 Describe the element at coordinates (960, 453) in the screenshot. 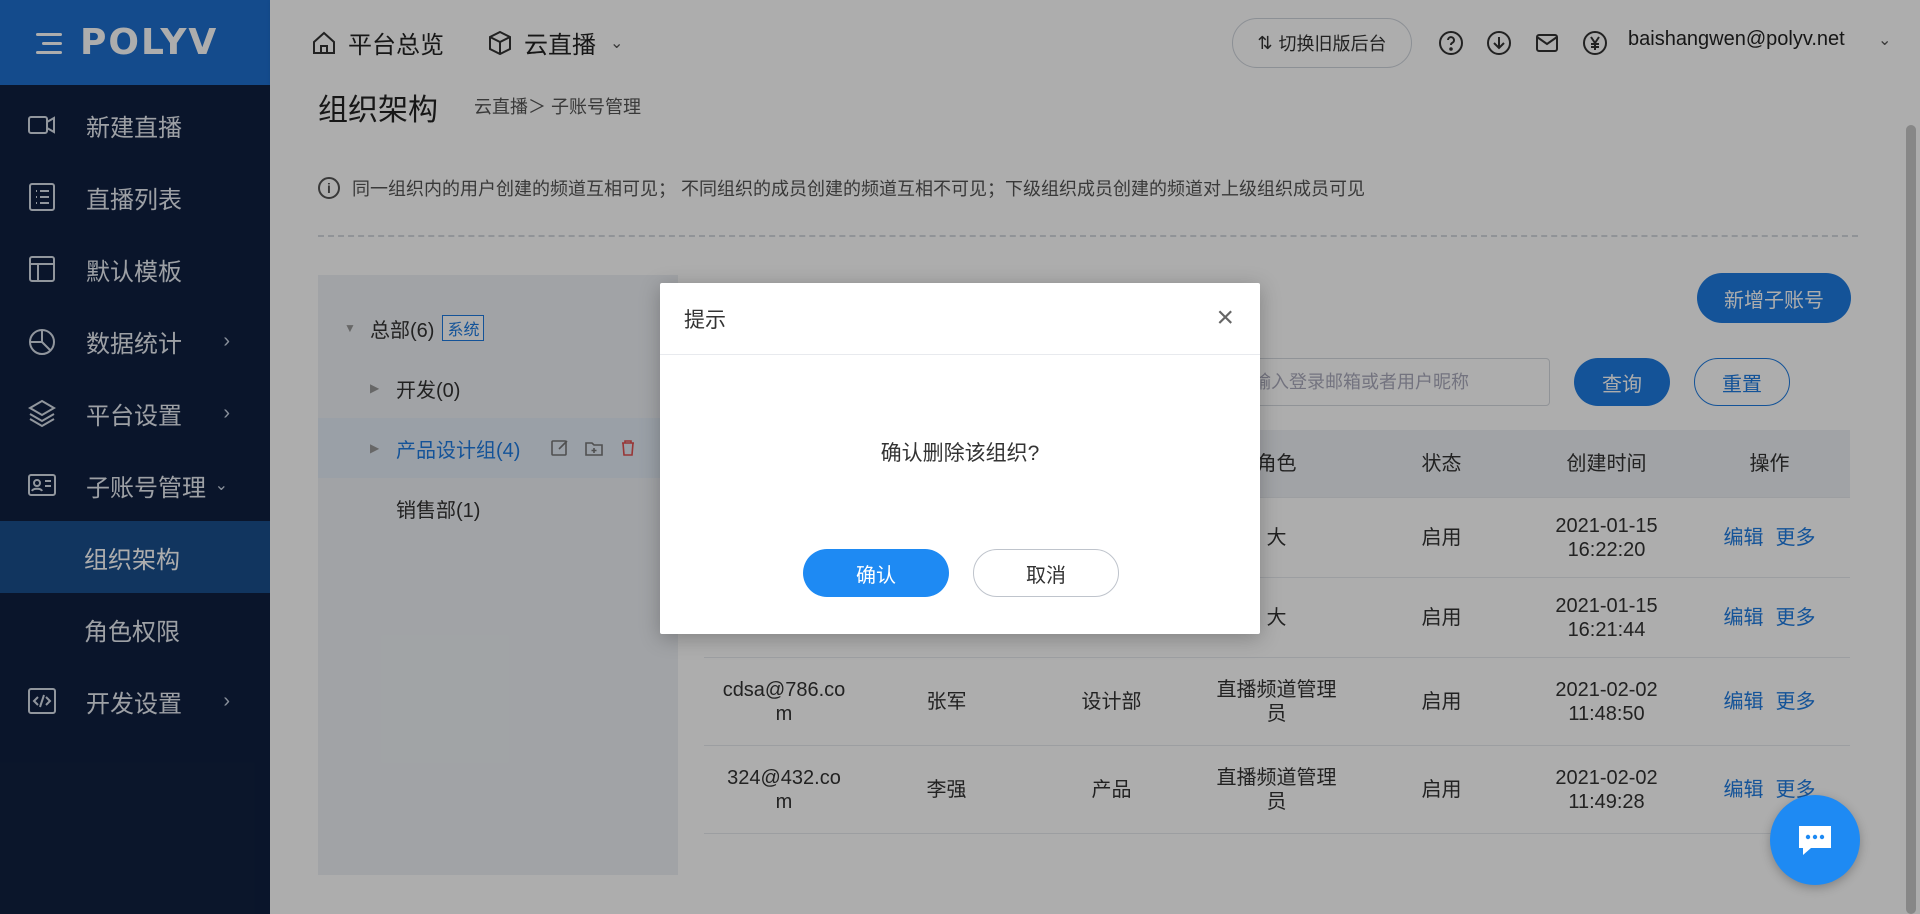

I see `dialog-message: 确认删除该组织?` at that location.